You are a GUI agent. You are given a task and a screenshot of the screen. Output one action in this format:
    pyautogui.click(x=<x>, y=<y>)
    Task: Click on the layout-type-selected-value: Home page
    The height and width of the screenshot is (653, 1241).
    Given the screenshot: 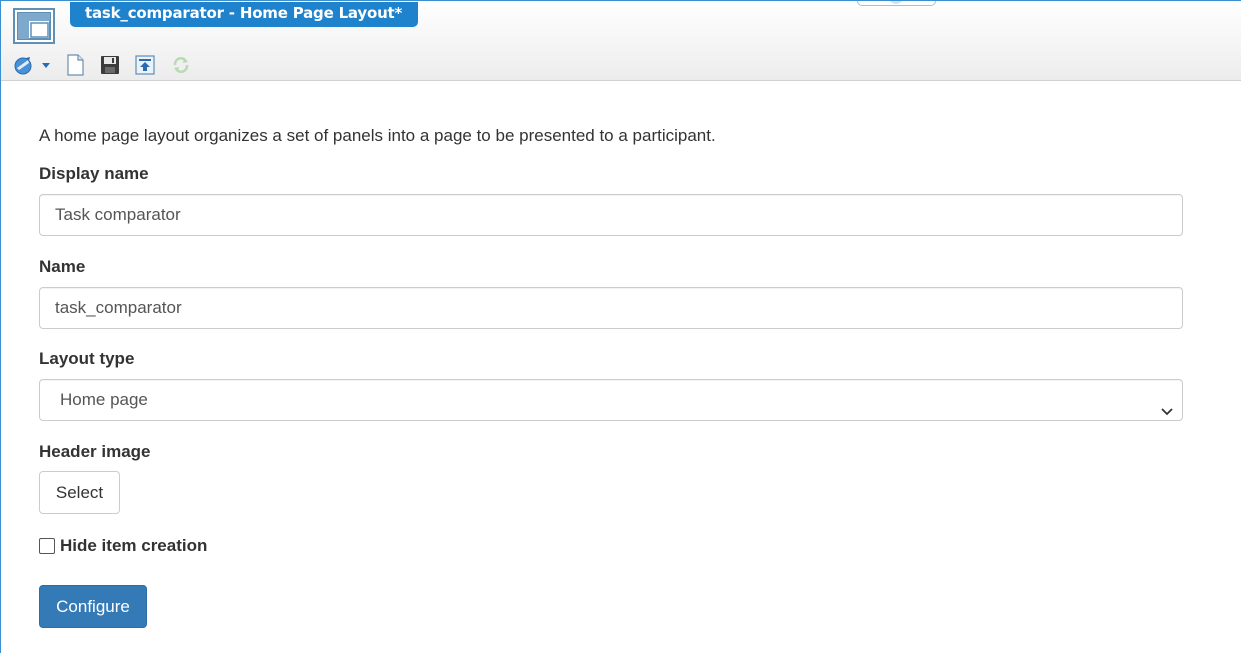 What is the action you would take?
    pyautogui.click(x=104, y=399)
    